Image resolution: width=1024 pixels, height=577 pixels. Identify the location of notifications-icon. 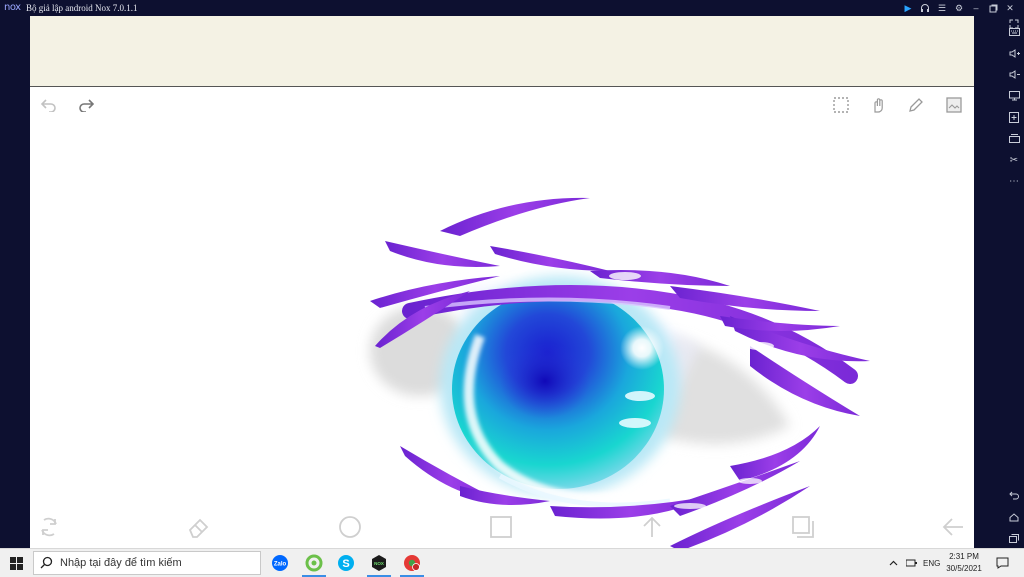
(1002, 563).